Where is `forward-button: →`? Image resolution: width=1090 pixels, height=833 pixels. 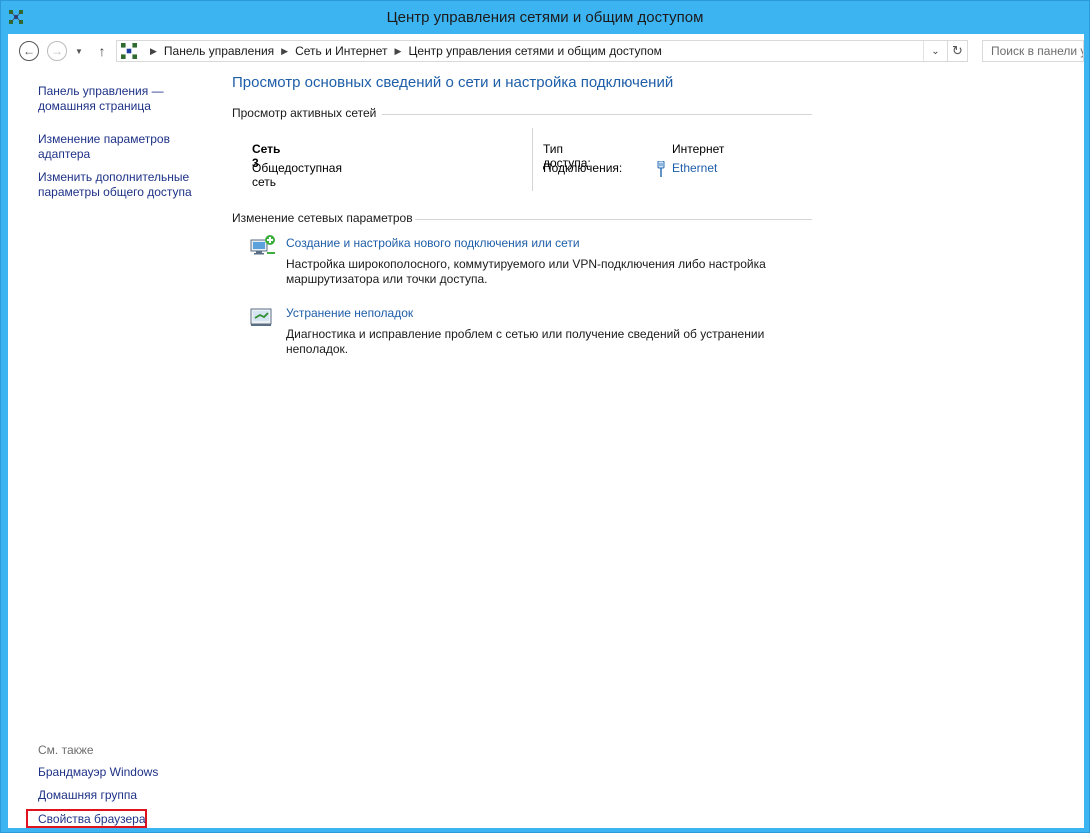
forward-button: → is located at coordinates (57, 51).